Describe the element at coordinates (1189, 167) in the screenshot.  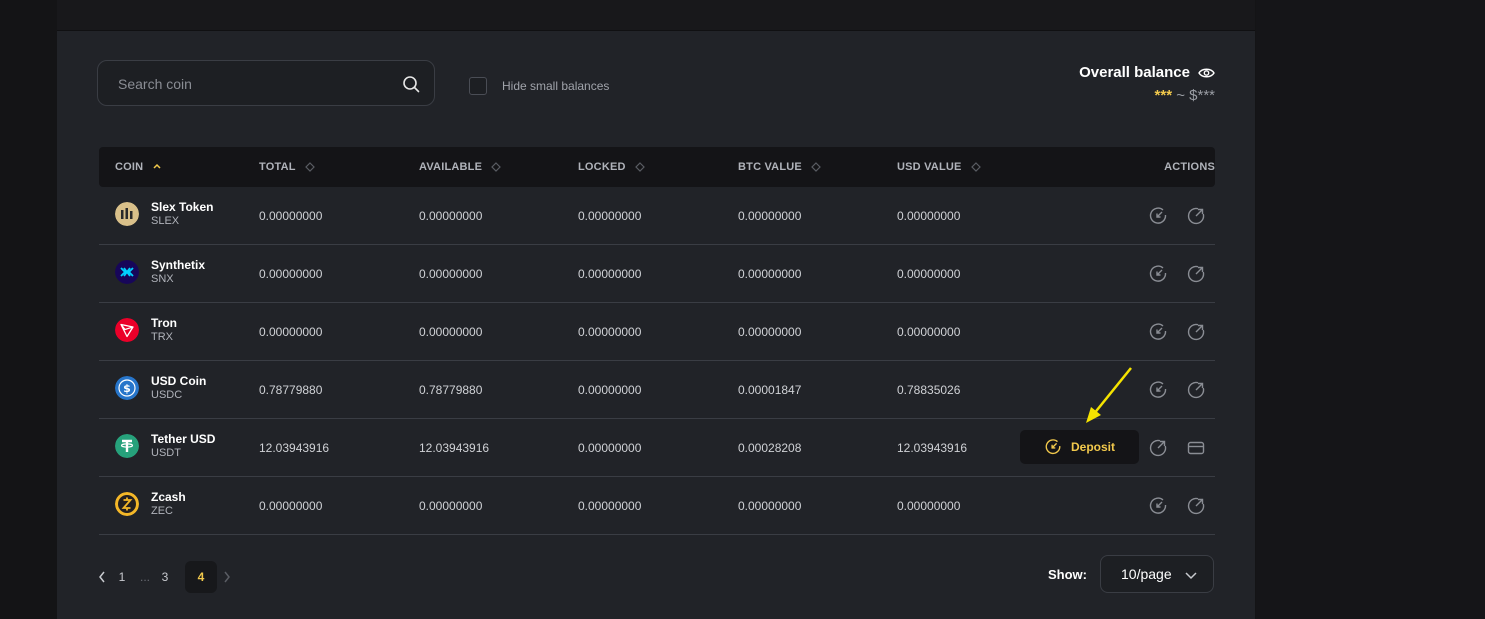
I see `header-actions-label: ACTIONS` at that location.